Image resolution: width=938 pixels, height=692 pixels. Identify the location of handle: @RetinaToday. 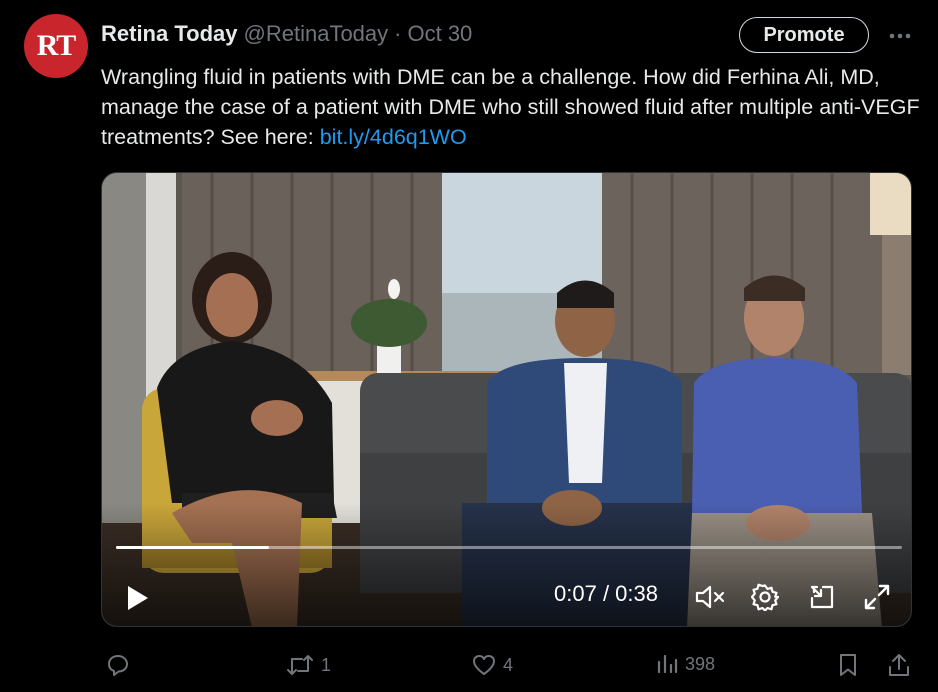
(316, 34).